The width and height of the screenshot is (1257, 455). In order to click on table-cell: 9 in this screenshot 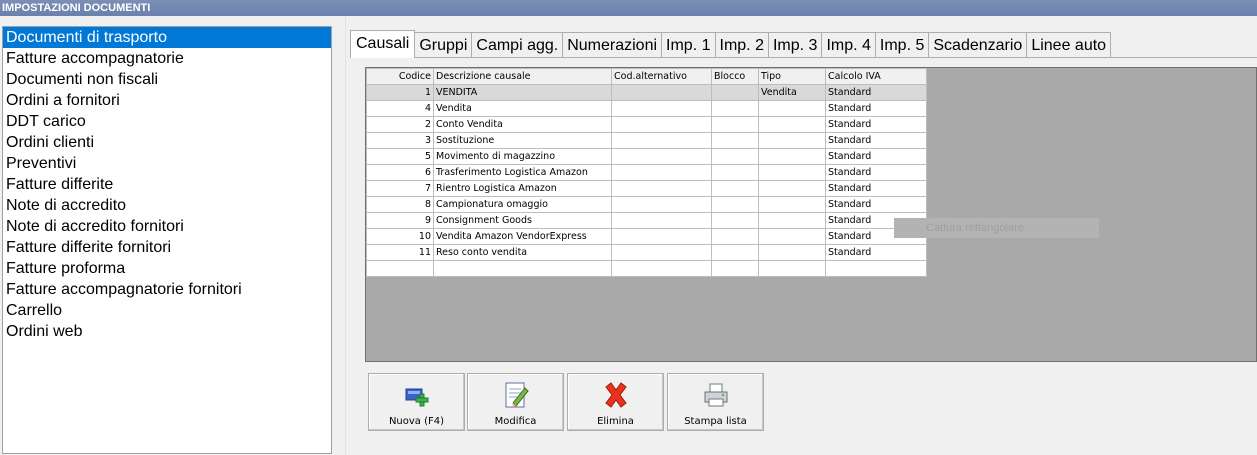, I will do `click(400, 220)`.